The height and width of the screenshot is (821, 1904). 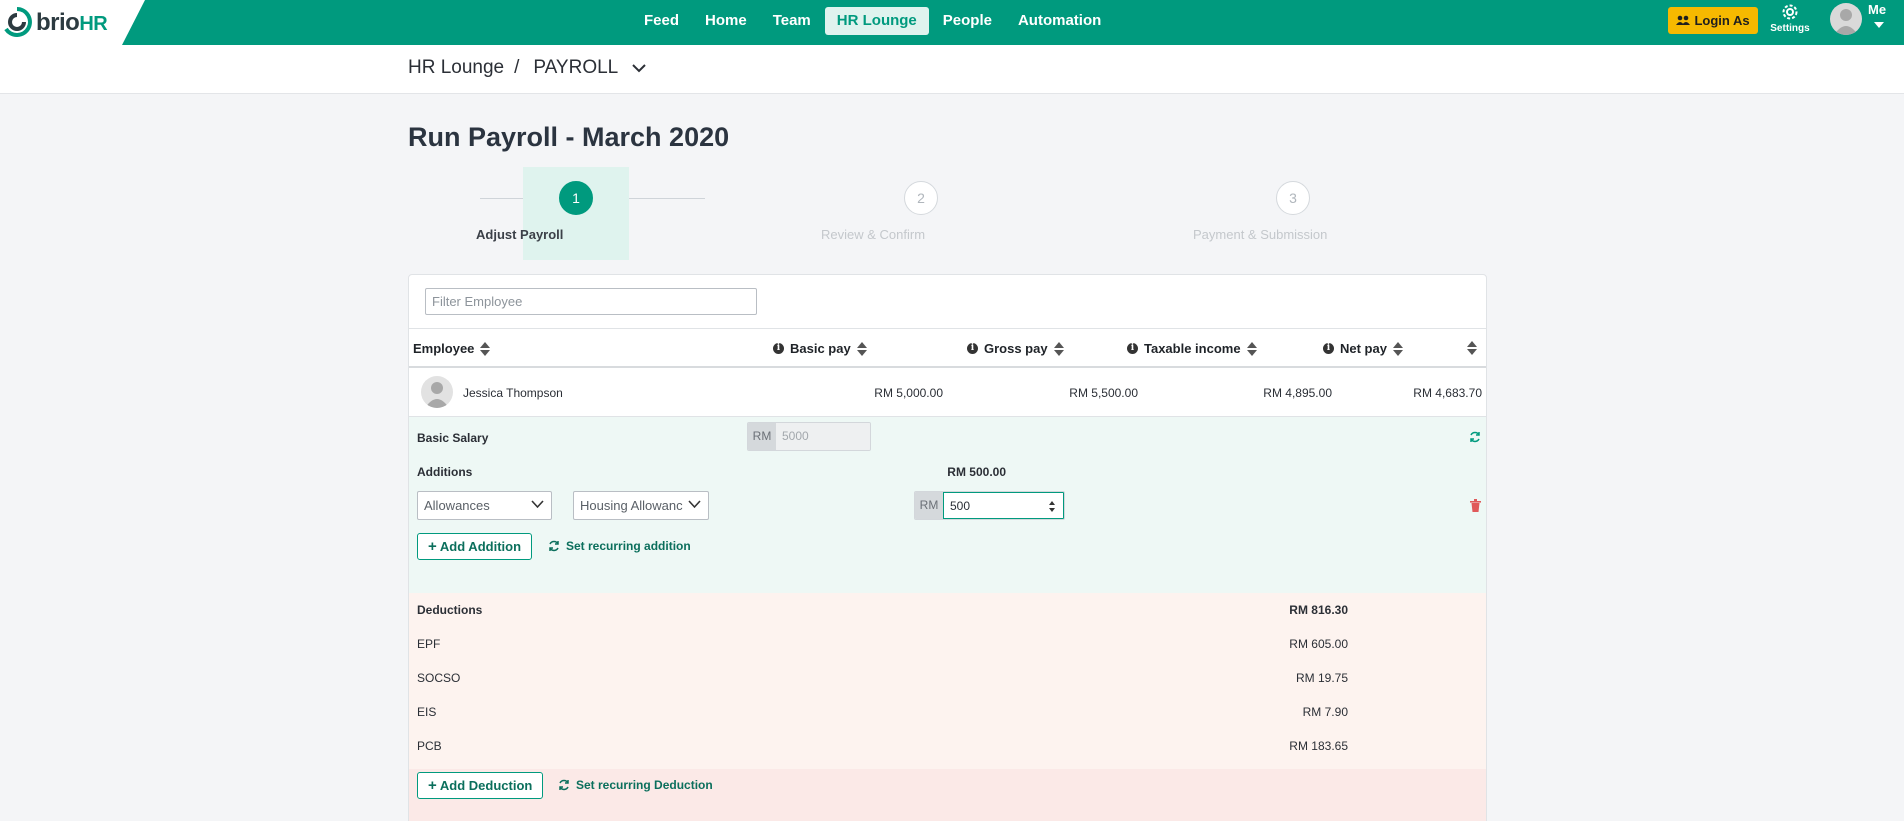 I want to click on header-basic-pay: i Basic pay, so click(x=820, y=348).